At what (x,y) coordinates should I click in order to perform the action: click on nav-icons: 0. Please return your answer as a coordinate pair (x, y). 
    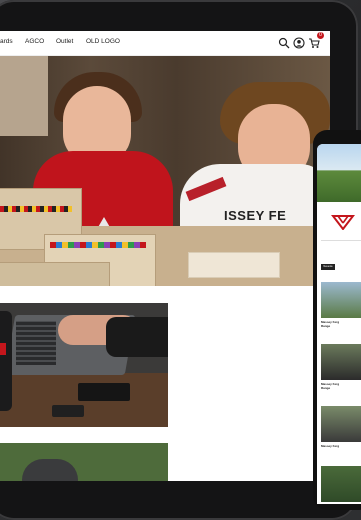
    Looking at the image, I should click on (304, 41).